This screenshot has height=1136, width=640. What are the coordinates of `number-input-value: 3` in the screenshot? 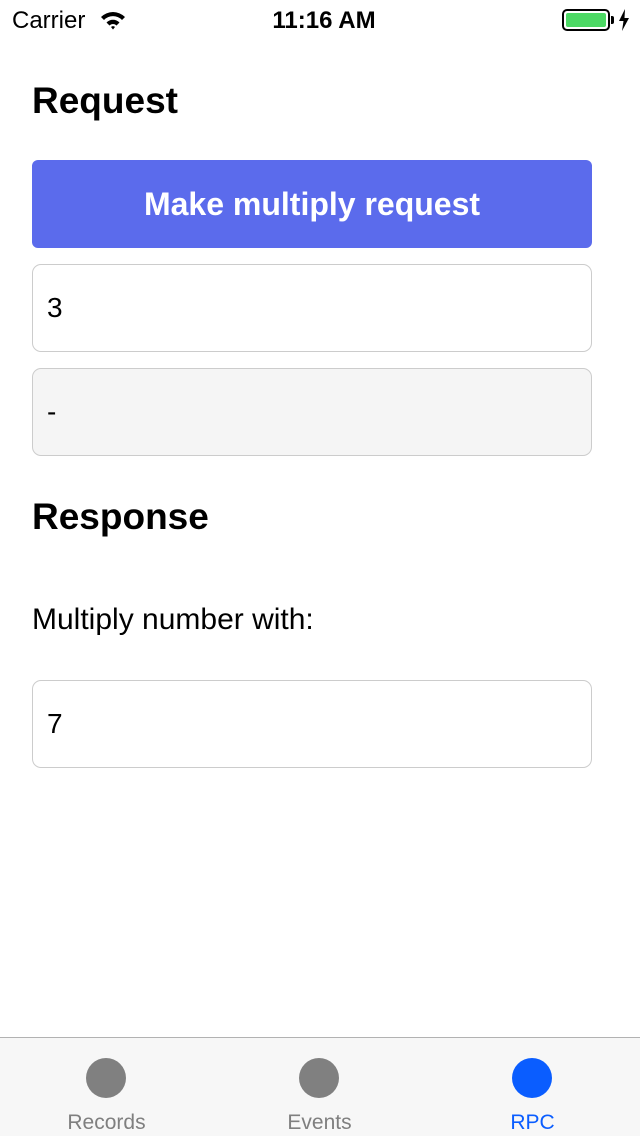 It's located at (55, 307).